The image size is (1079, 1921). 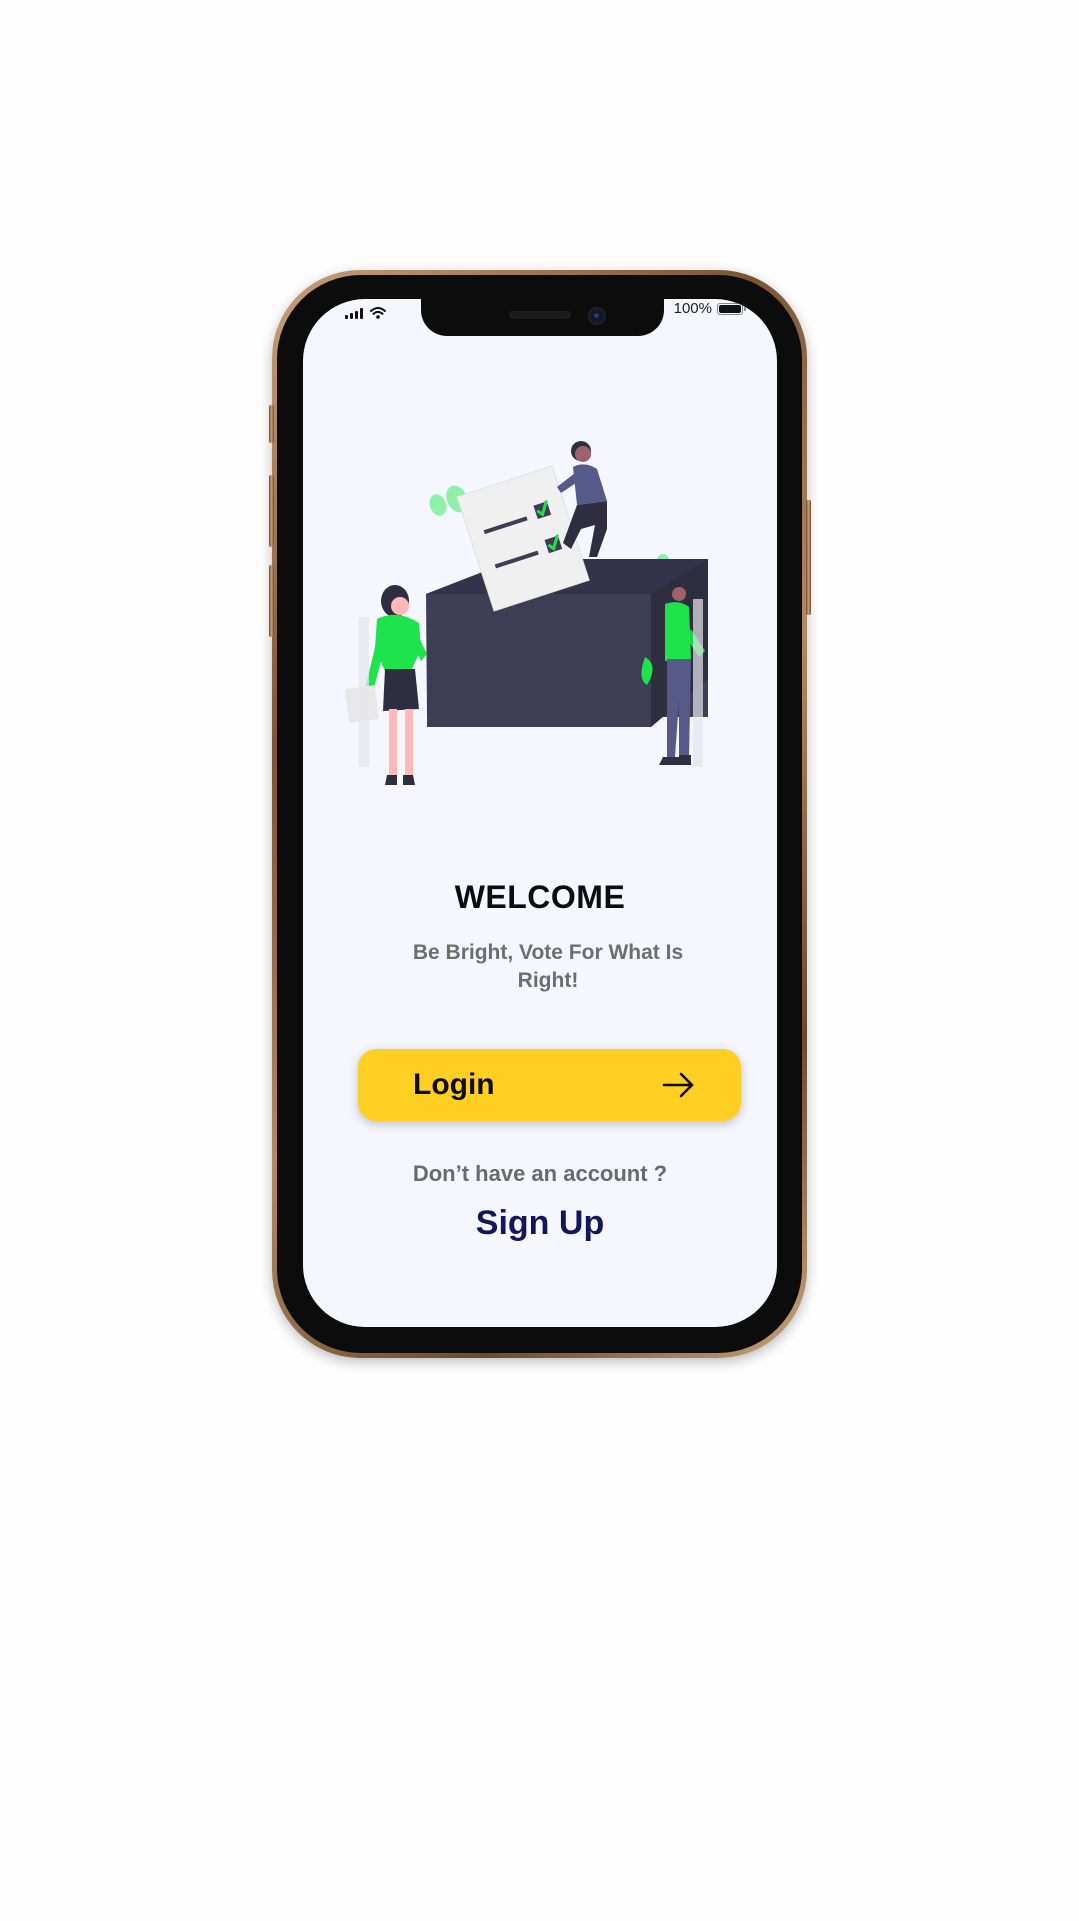 What do you see at coordinates (354, 313) in the screenshot?
I see `cellular-signal-icon` at bounding box center [354, 313].